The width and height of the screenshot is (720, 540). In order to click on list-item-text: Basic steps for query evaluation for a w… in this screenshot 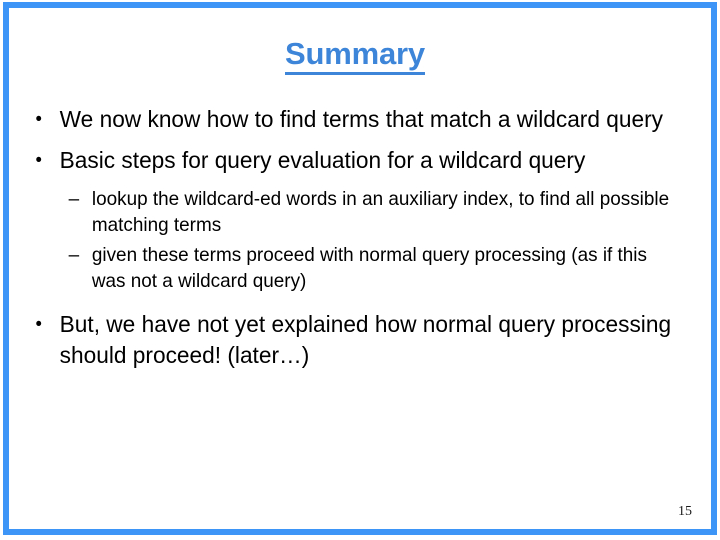, I will do `click(322, 160)`.